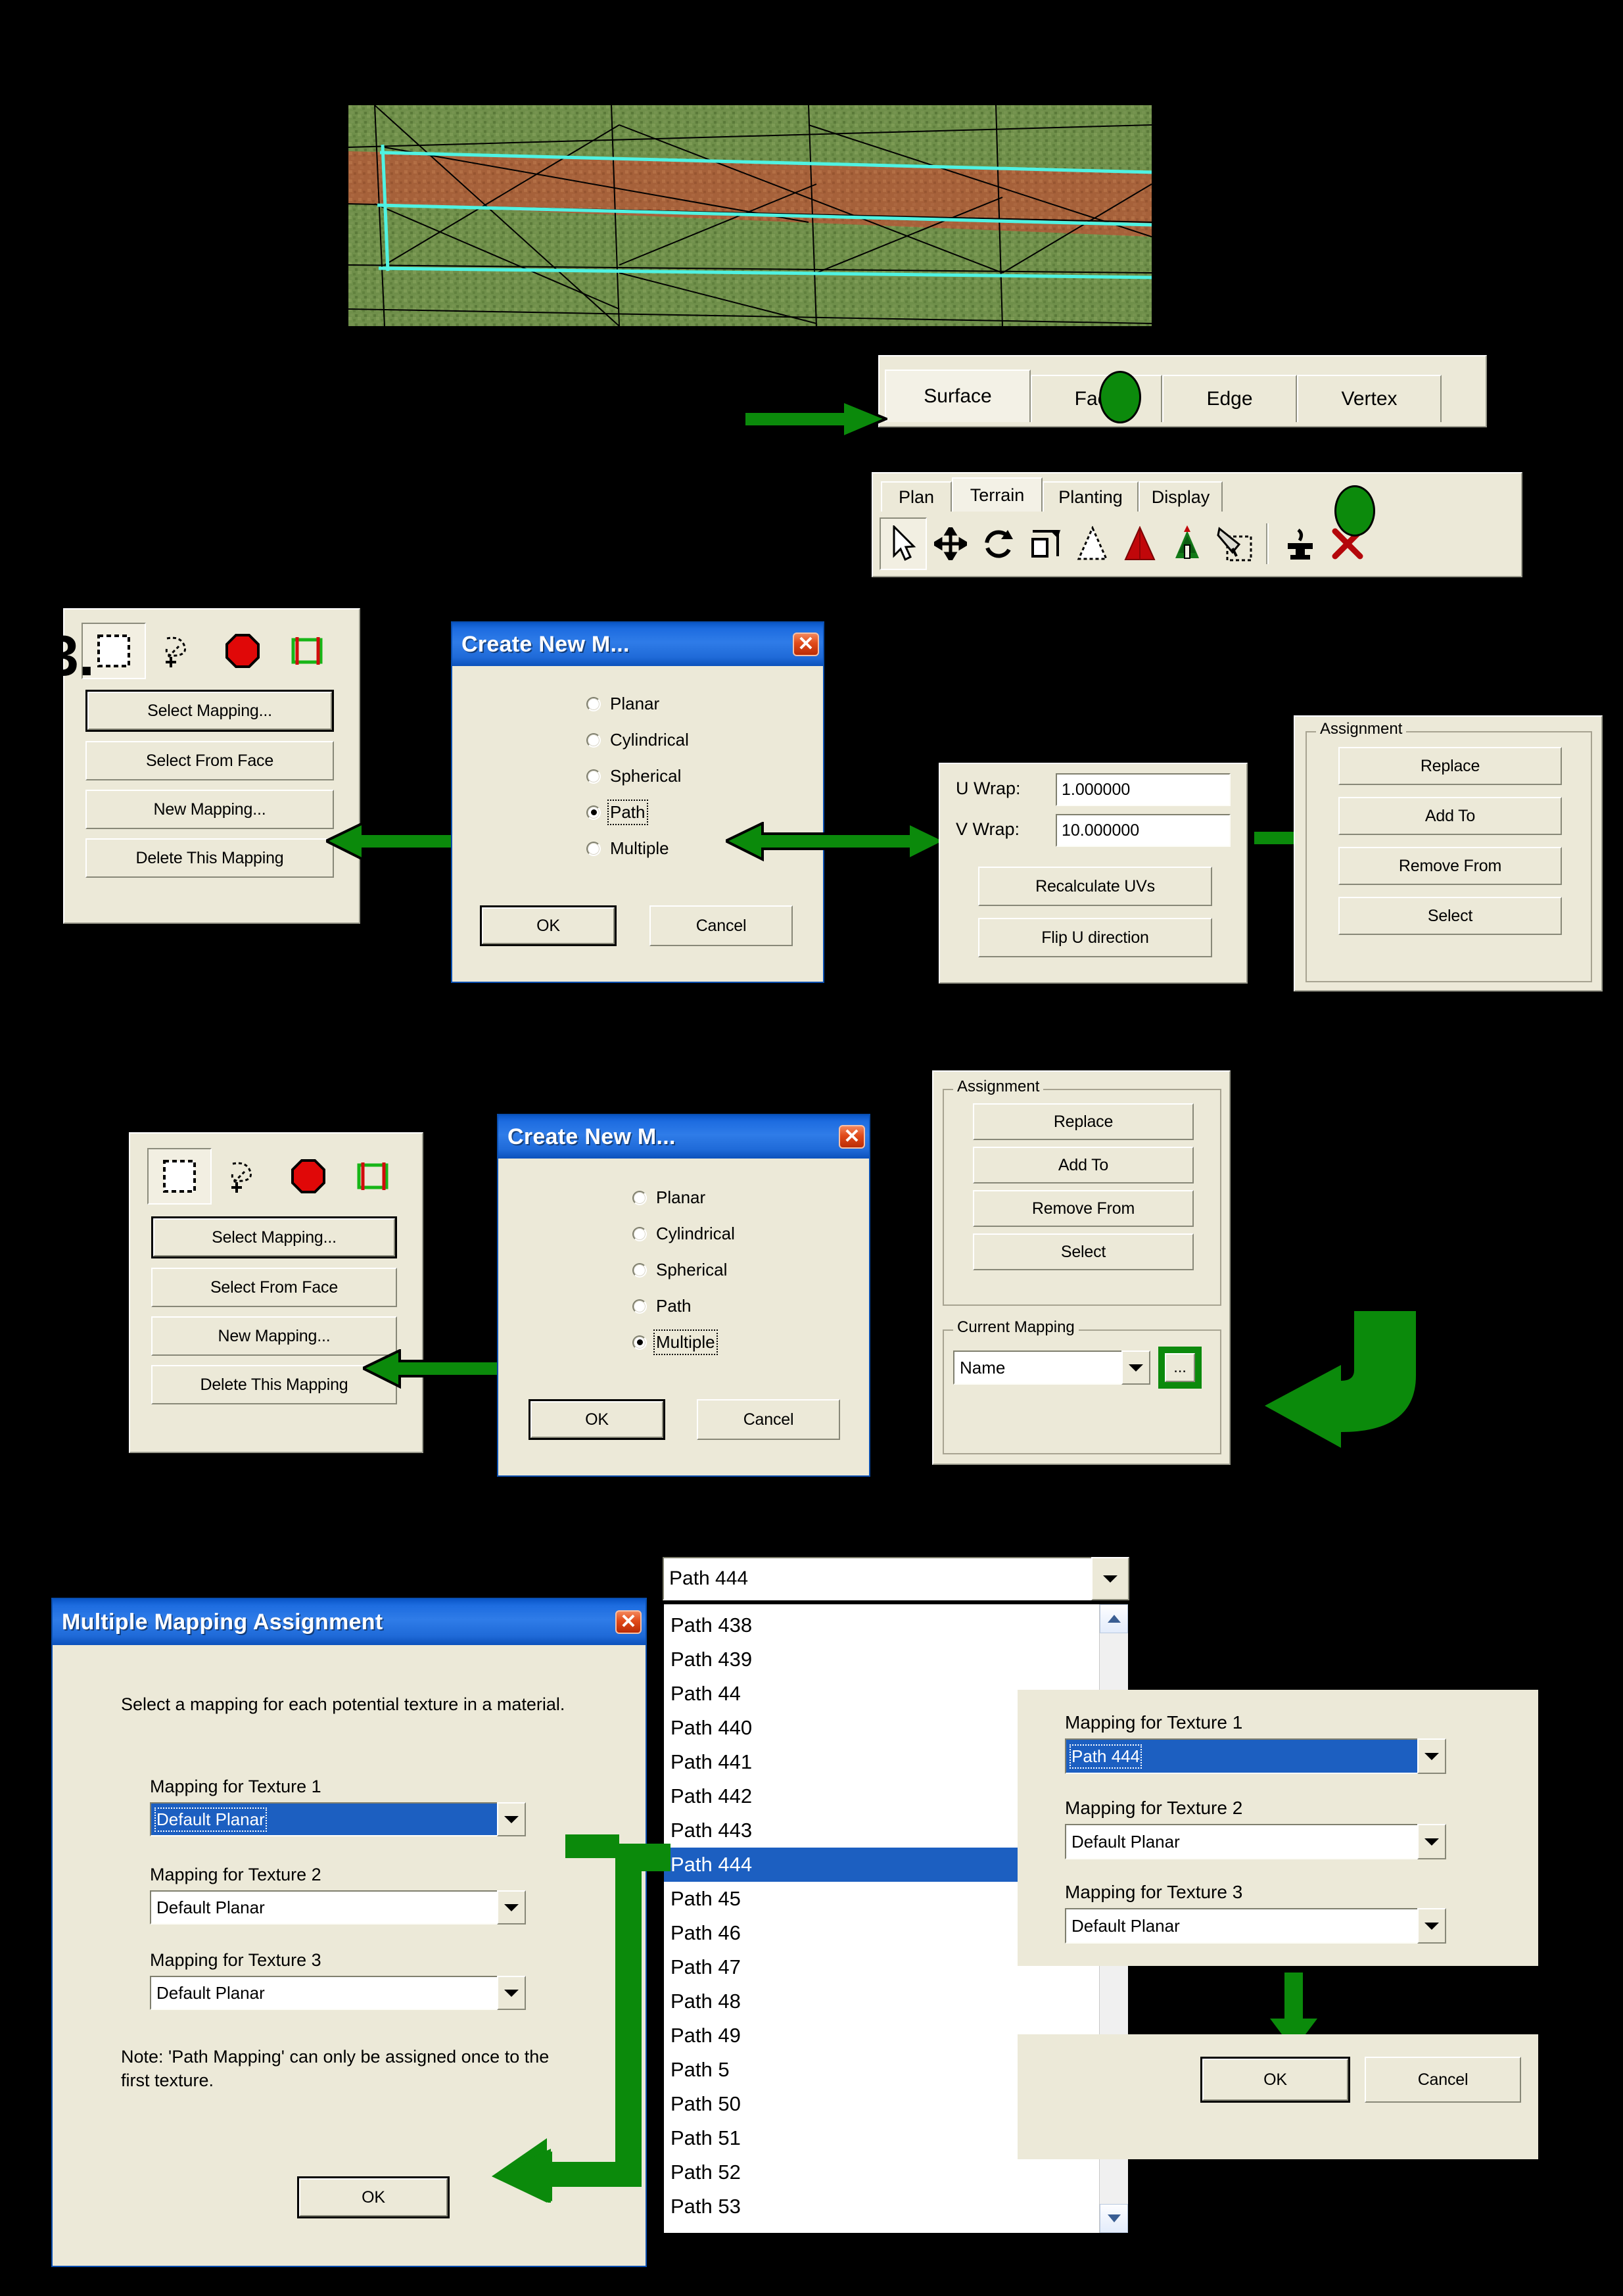 The image size is (1623, 2296). Describe the element at coordinates (958, 396) in the screenshot. I see `sub-object-tab-surface: Surface` at that location.